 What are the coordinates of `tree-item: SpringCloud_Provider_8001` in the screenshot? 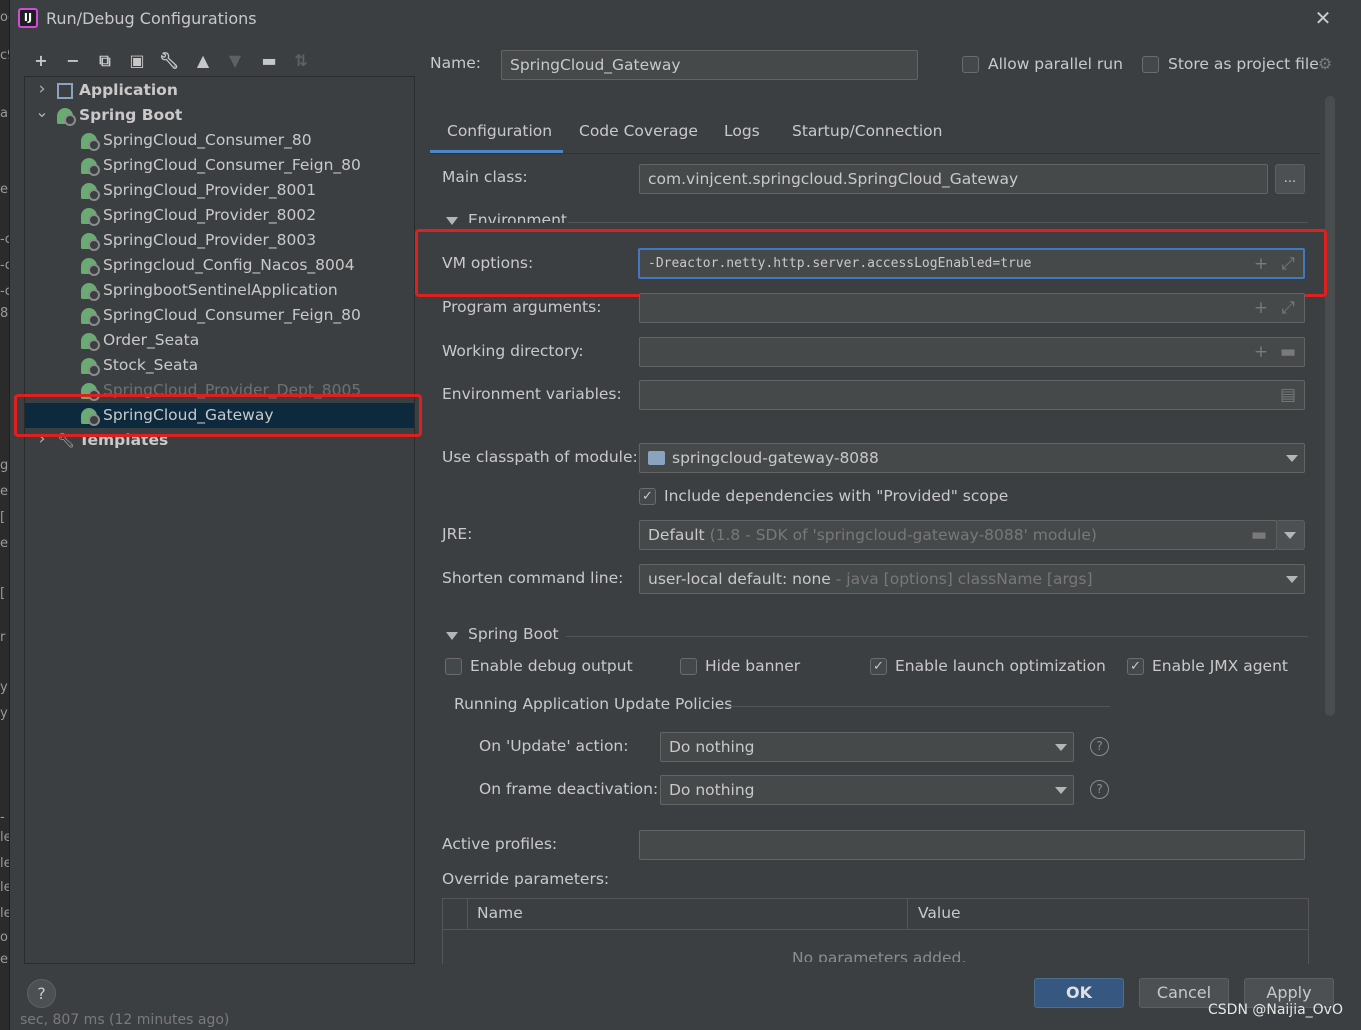 It's located at (219, 190).